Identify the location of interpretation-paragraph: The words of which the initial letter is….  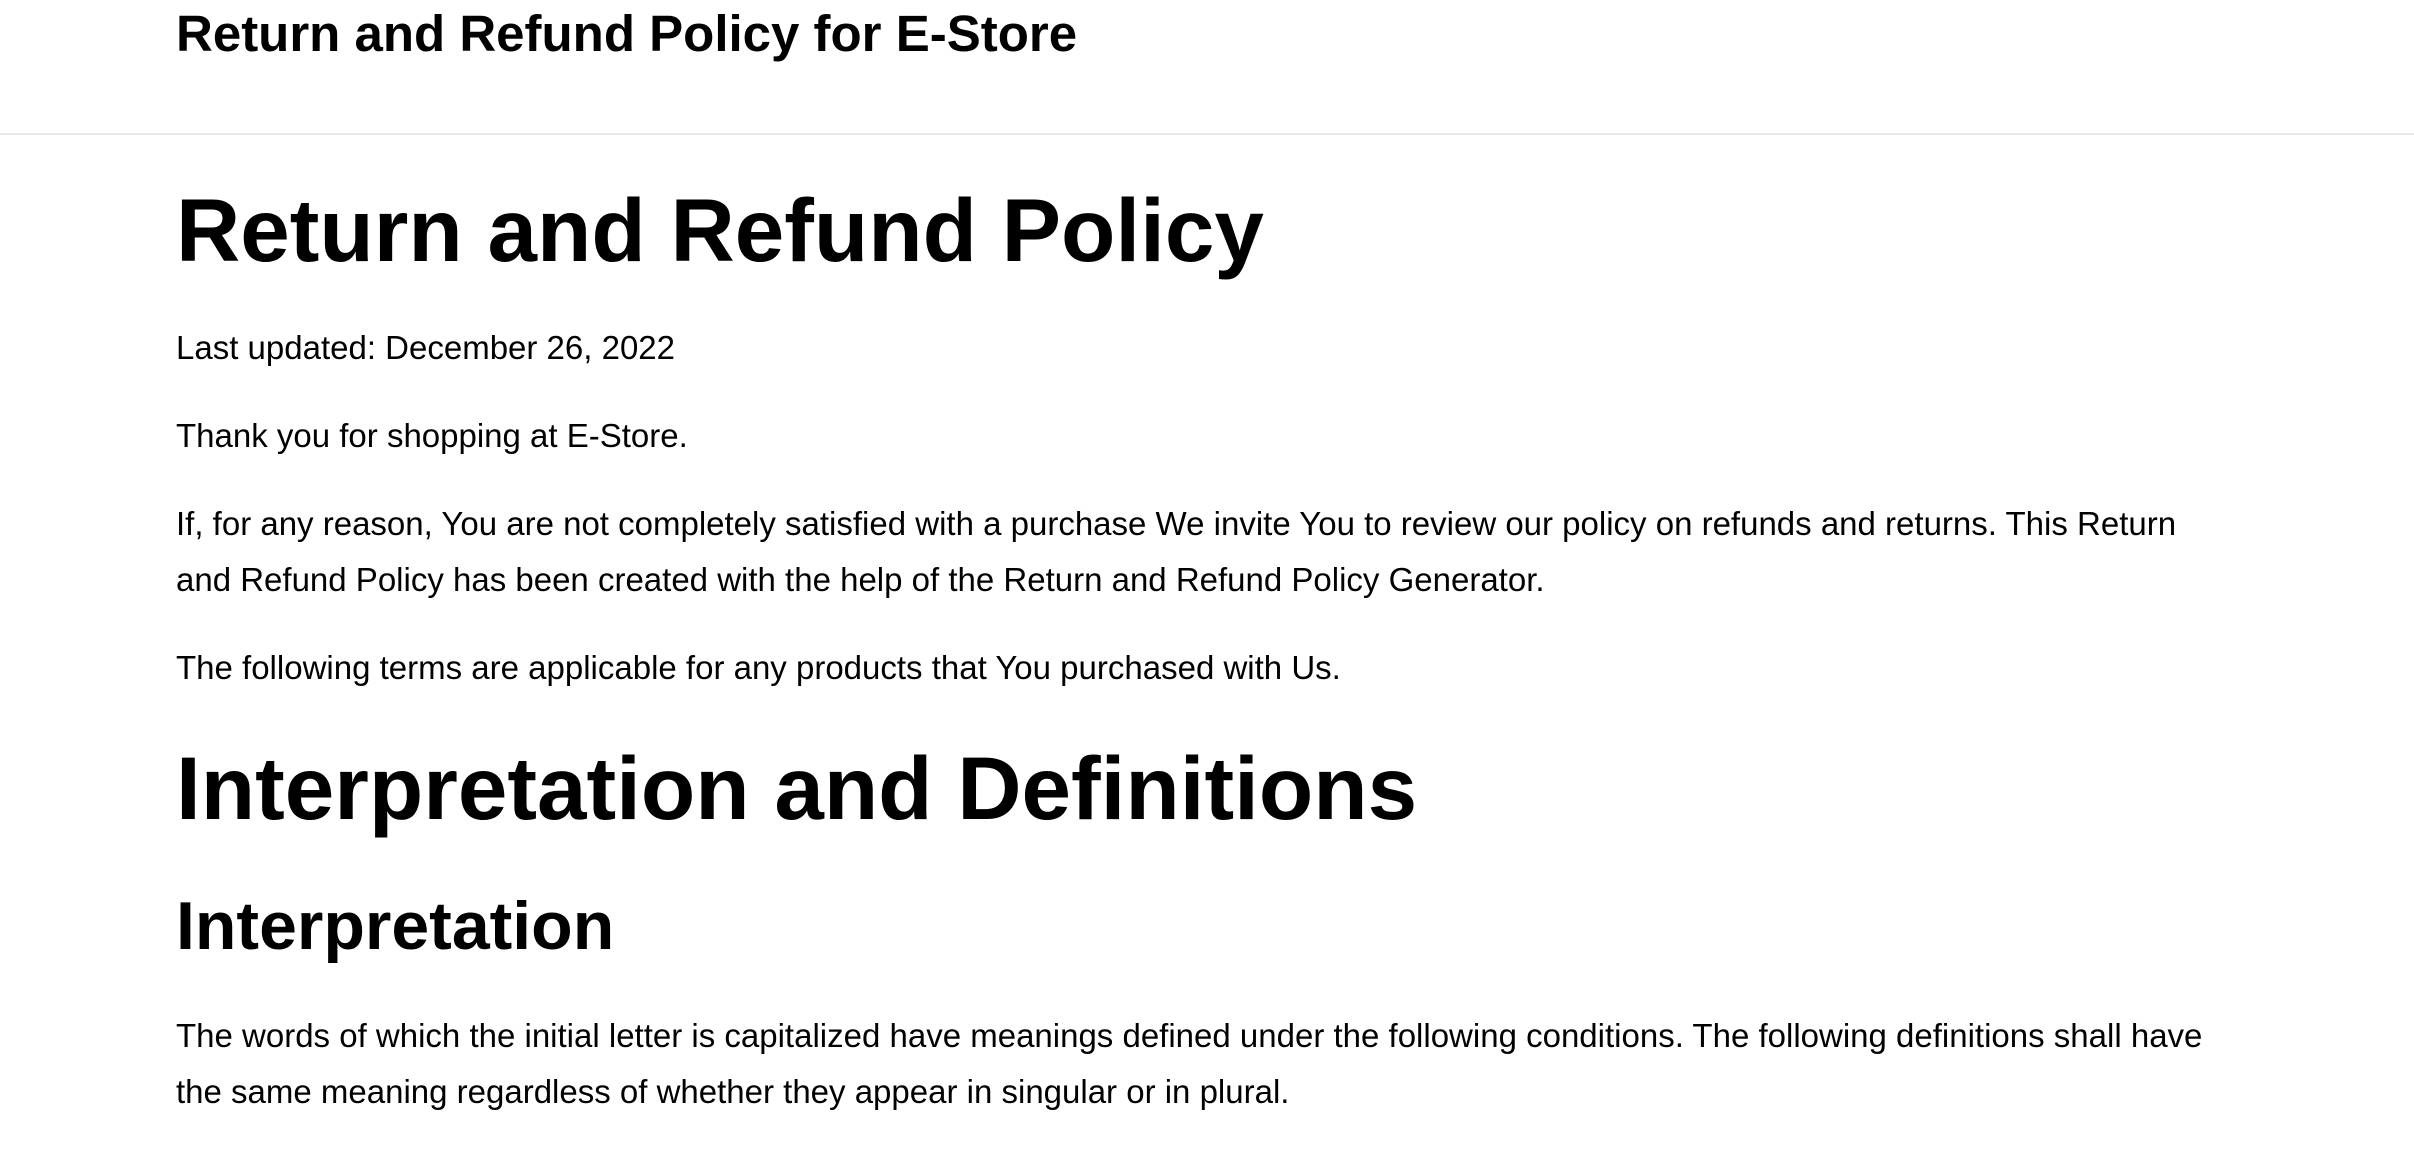
(1189, 1063).